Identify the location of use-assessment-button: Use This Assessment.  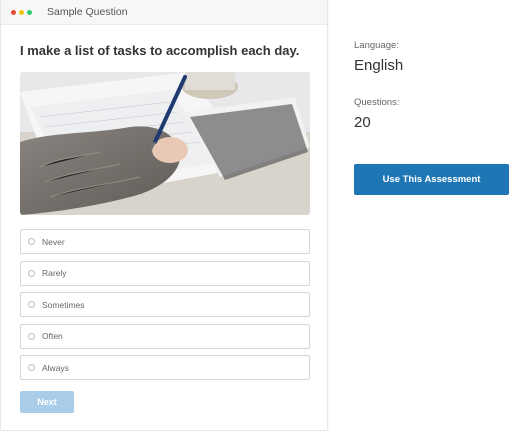
(431, 179).